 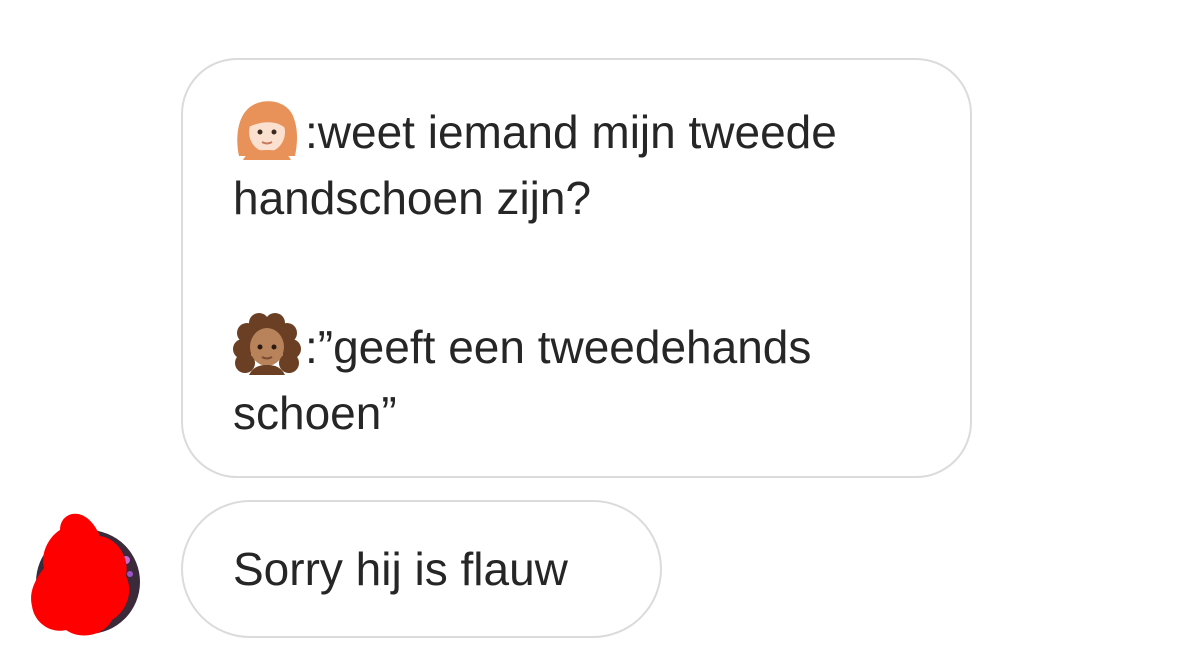 What do you see at coordinates (267, 344) in the screenshot?
I see `woman-curly-hair-icon` at bounding box center [267, 344].